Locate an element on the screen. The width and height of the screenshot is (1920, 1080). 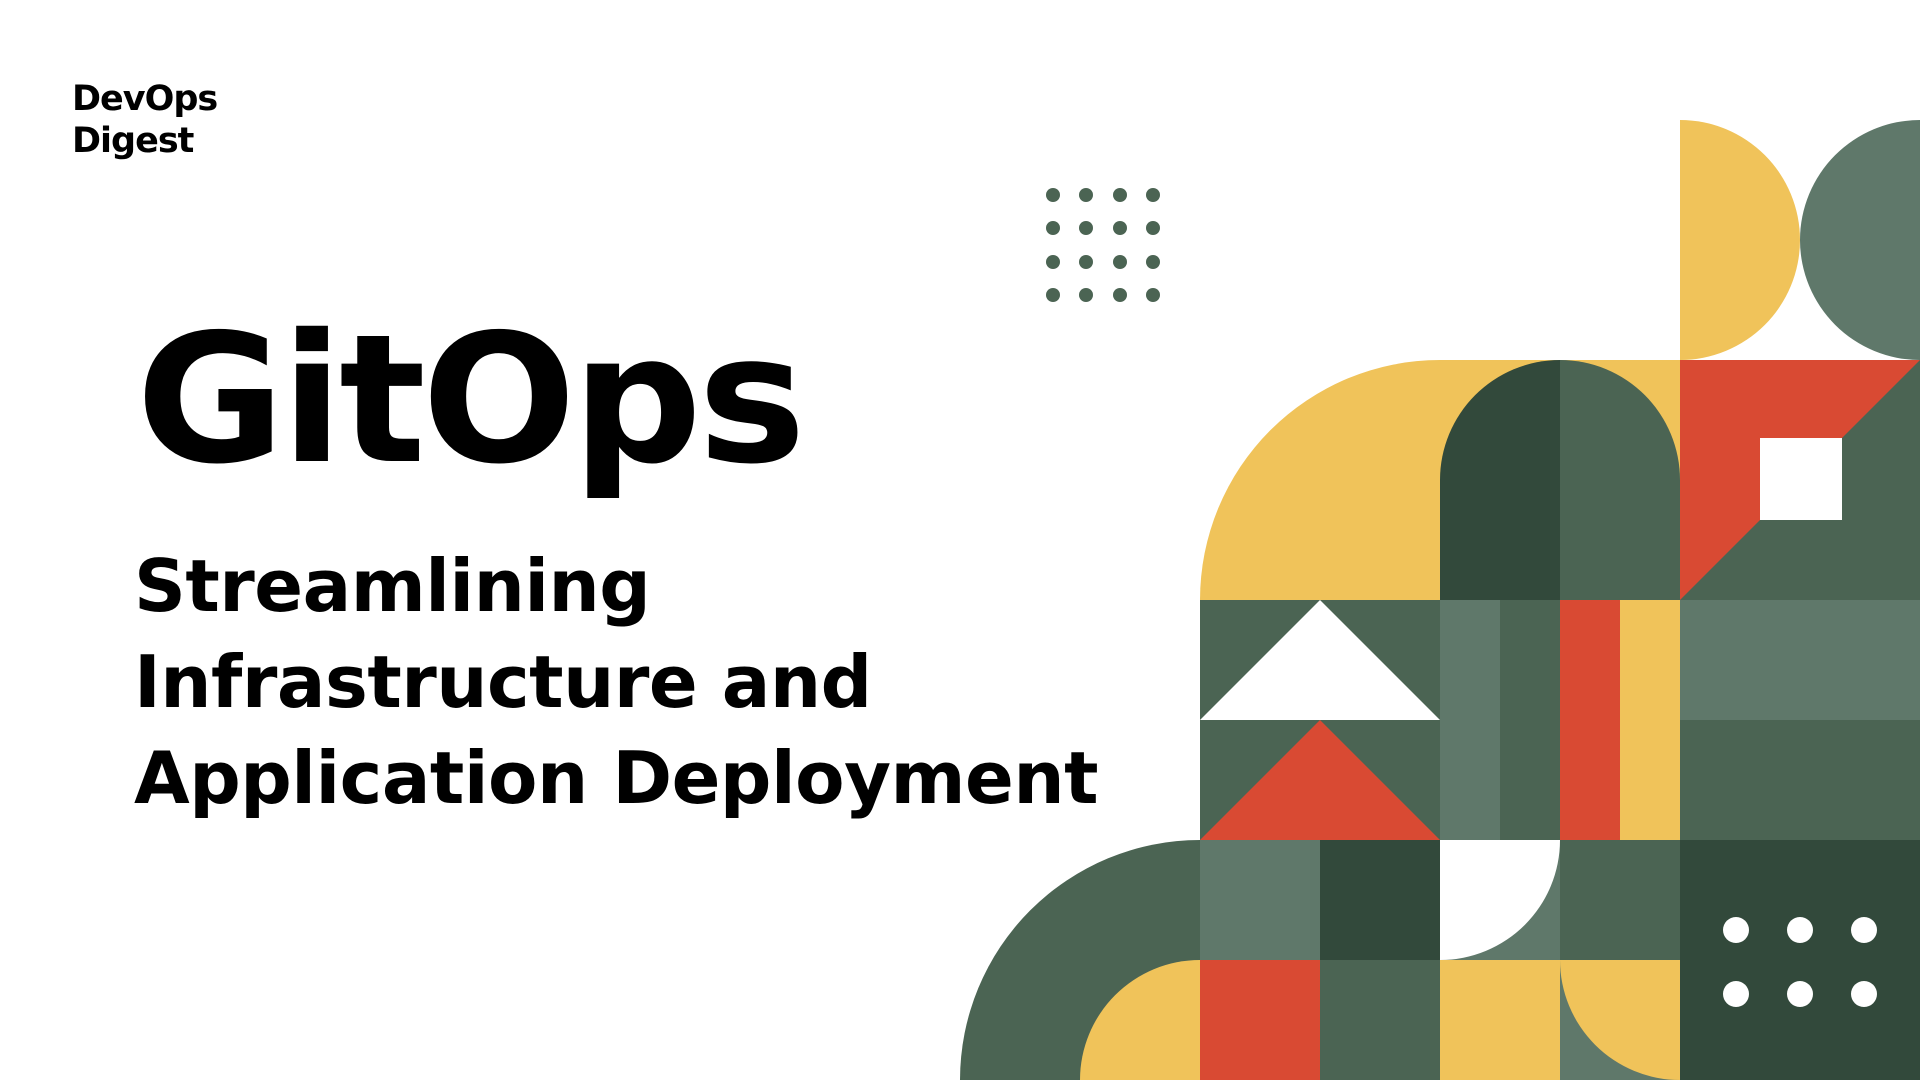
white-square-shape is located at coordinates (1801, 479).